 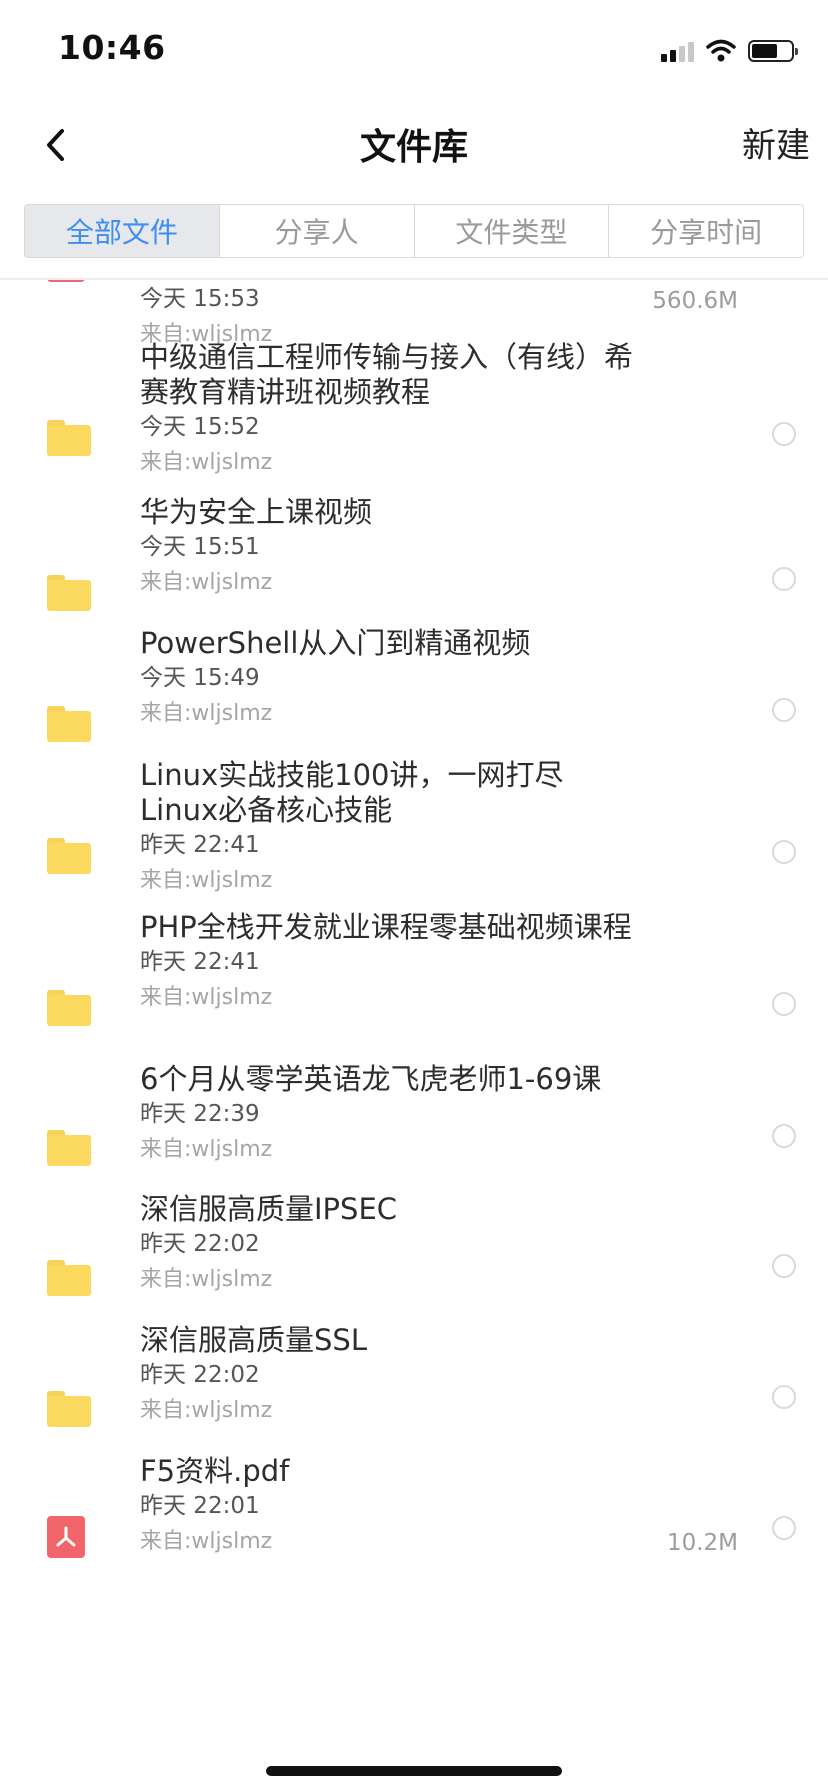 What do you see at coordinates (773, 51) in the screenshot?
I see `battery-icon` at bounding box center [773, 51].